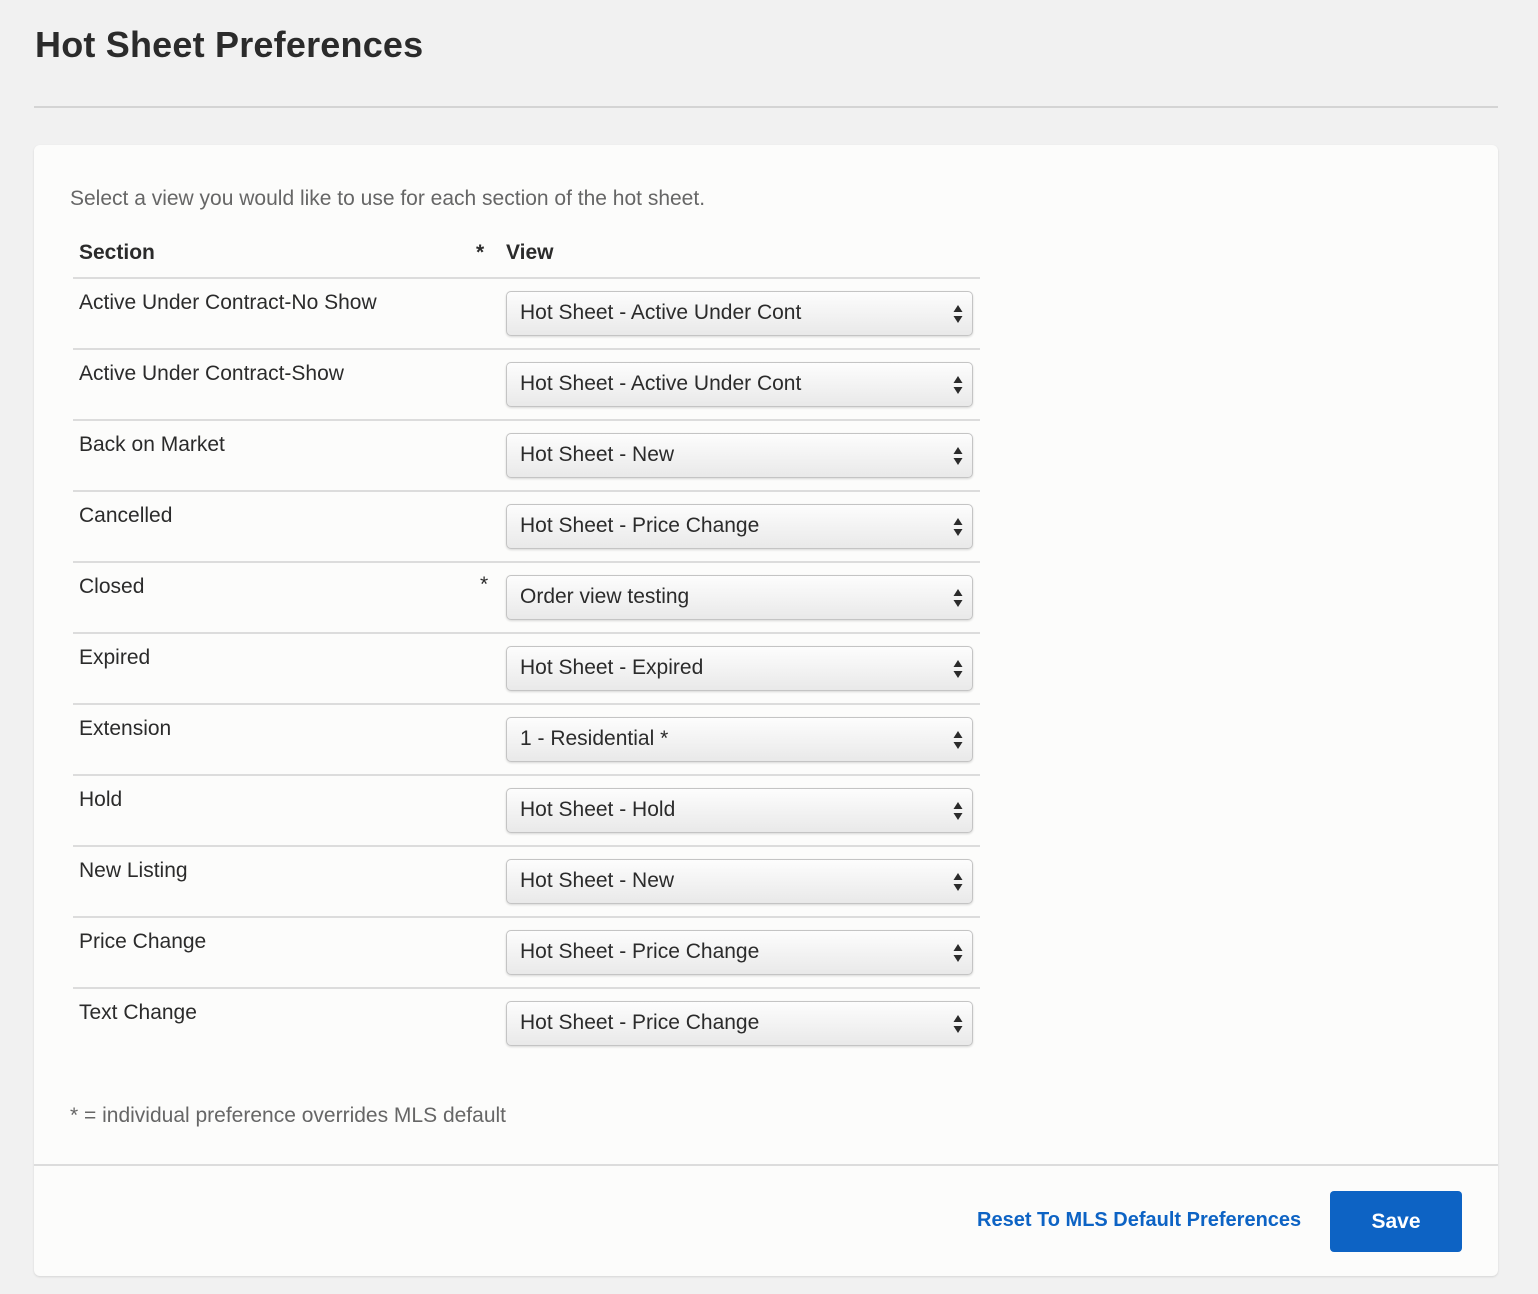 The height and width of the screenshot is (1294, 1538). I want to click on view-select-value: 1 - Residential *, so click(594, 738).